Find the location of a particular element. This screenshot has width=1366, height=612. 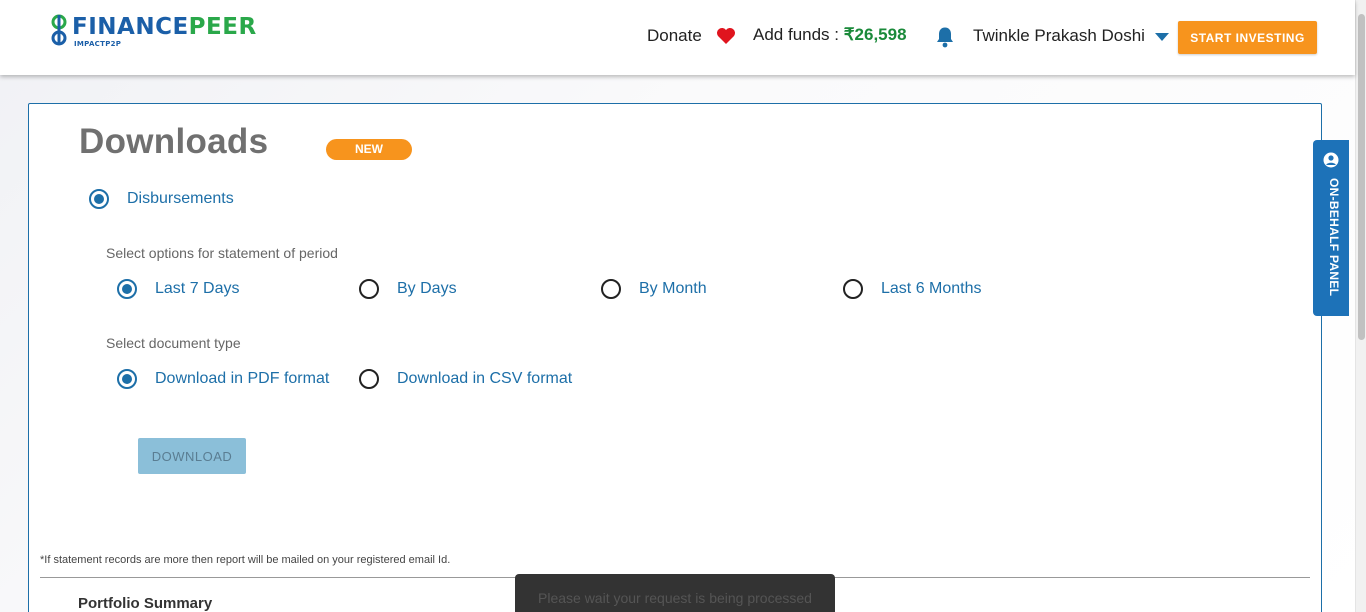

funds-amount: ₹26,598 is located at coordinates (875, 34).